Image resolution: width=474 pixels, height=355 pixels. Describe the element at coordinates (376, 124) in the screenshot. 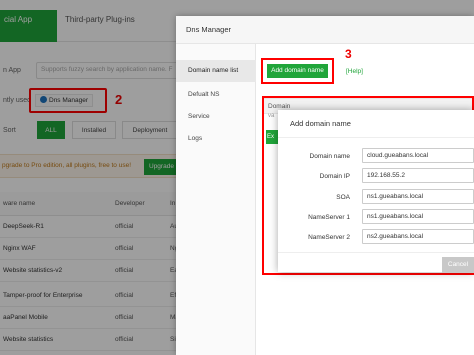

I see `dialog-title: Add domain name` at that location.